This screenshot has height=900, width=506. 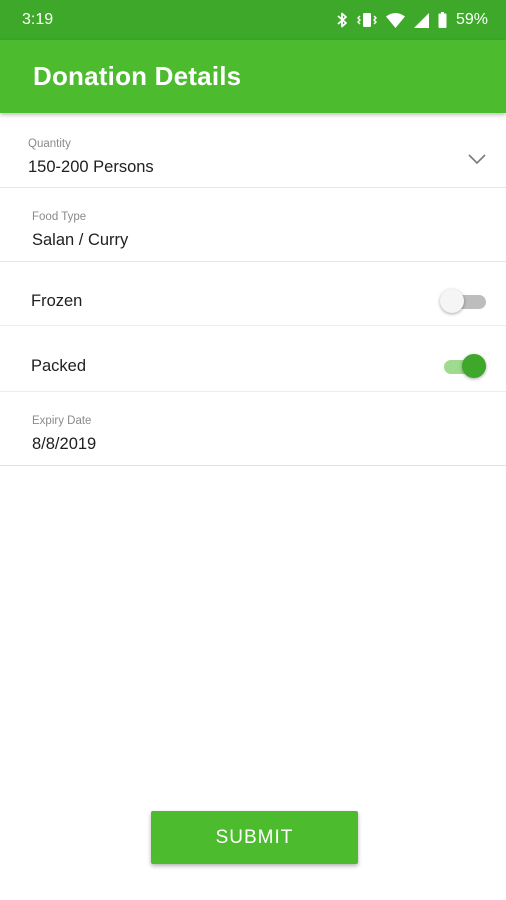 What do you see at coordinates (91, 167) in the screenshot?
I see `quantity-value: 150-200 Persons` at bounding box center [91, 167].